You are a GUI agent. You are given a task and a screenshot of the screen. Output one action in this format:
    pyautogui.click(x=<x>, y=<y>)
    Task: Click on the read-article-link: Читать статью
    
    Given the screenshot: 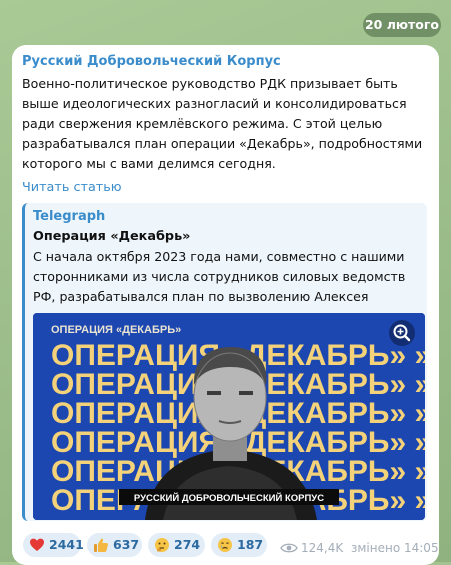 What is the action you would take?
    pyautogui.click(x=72, y=187)
    